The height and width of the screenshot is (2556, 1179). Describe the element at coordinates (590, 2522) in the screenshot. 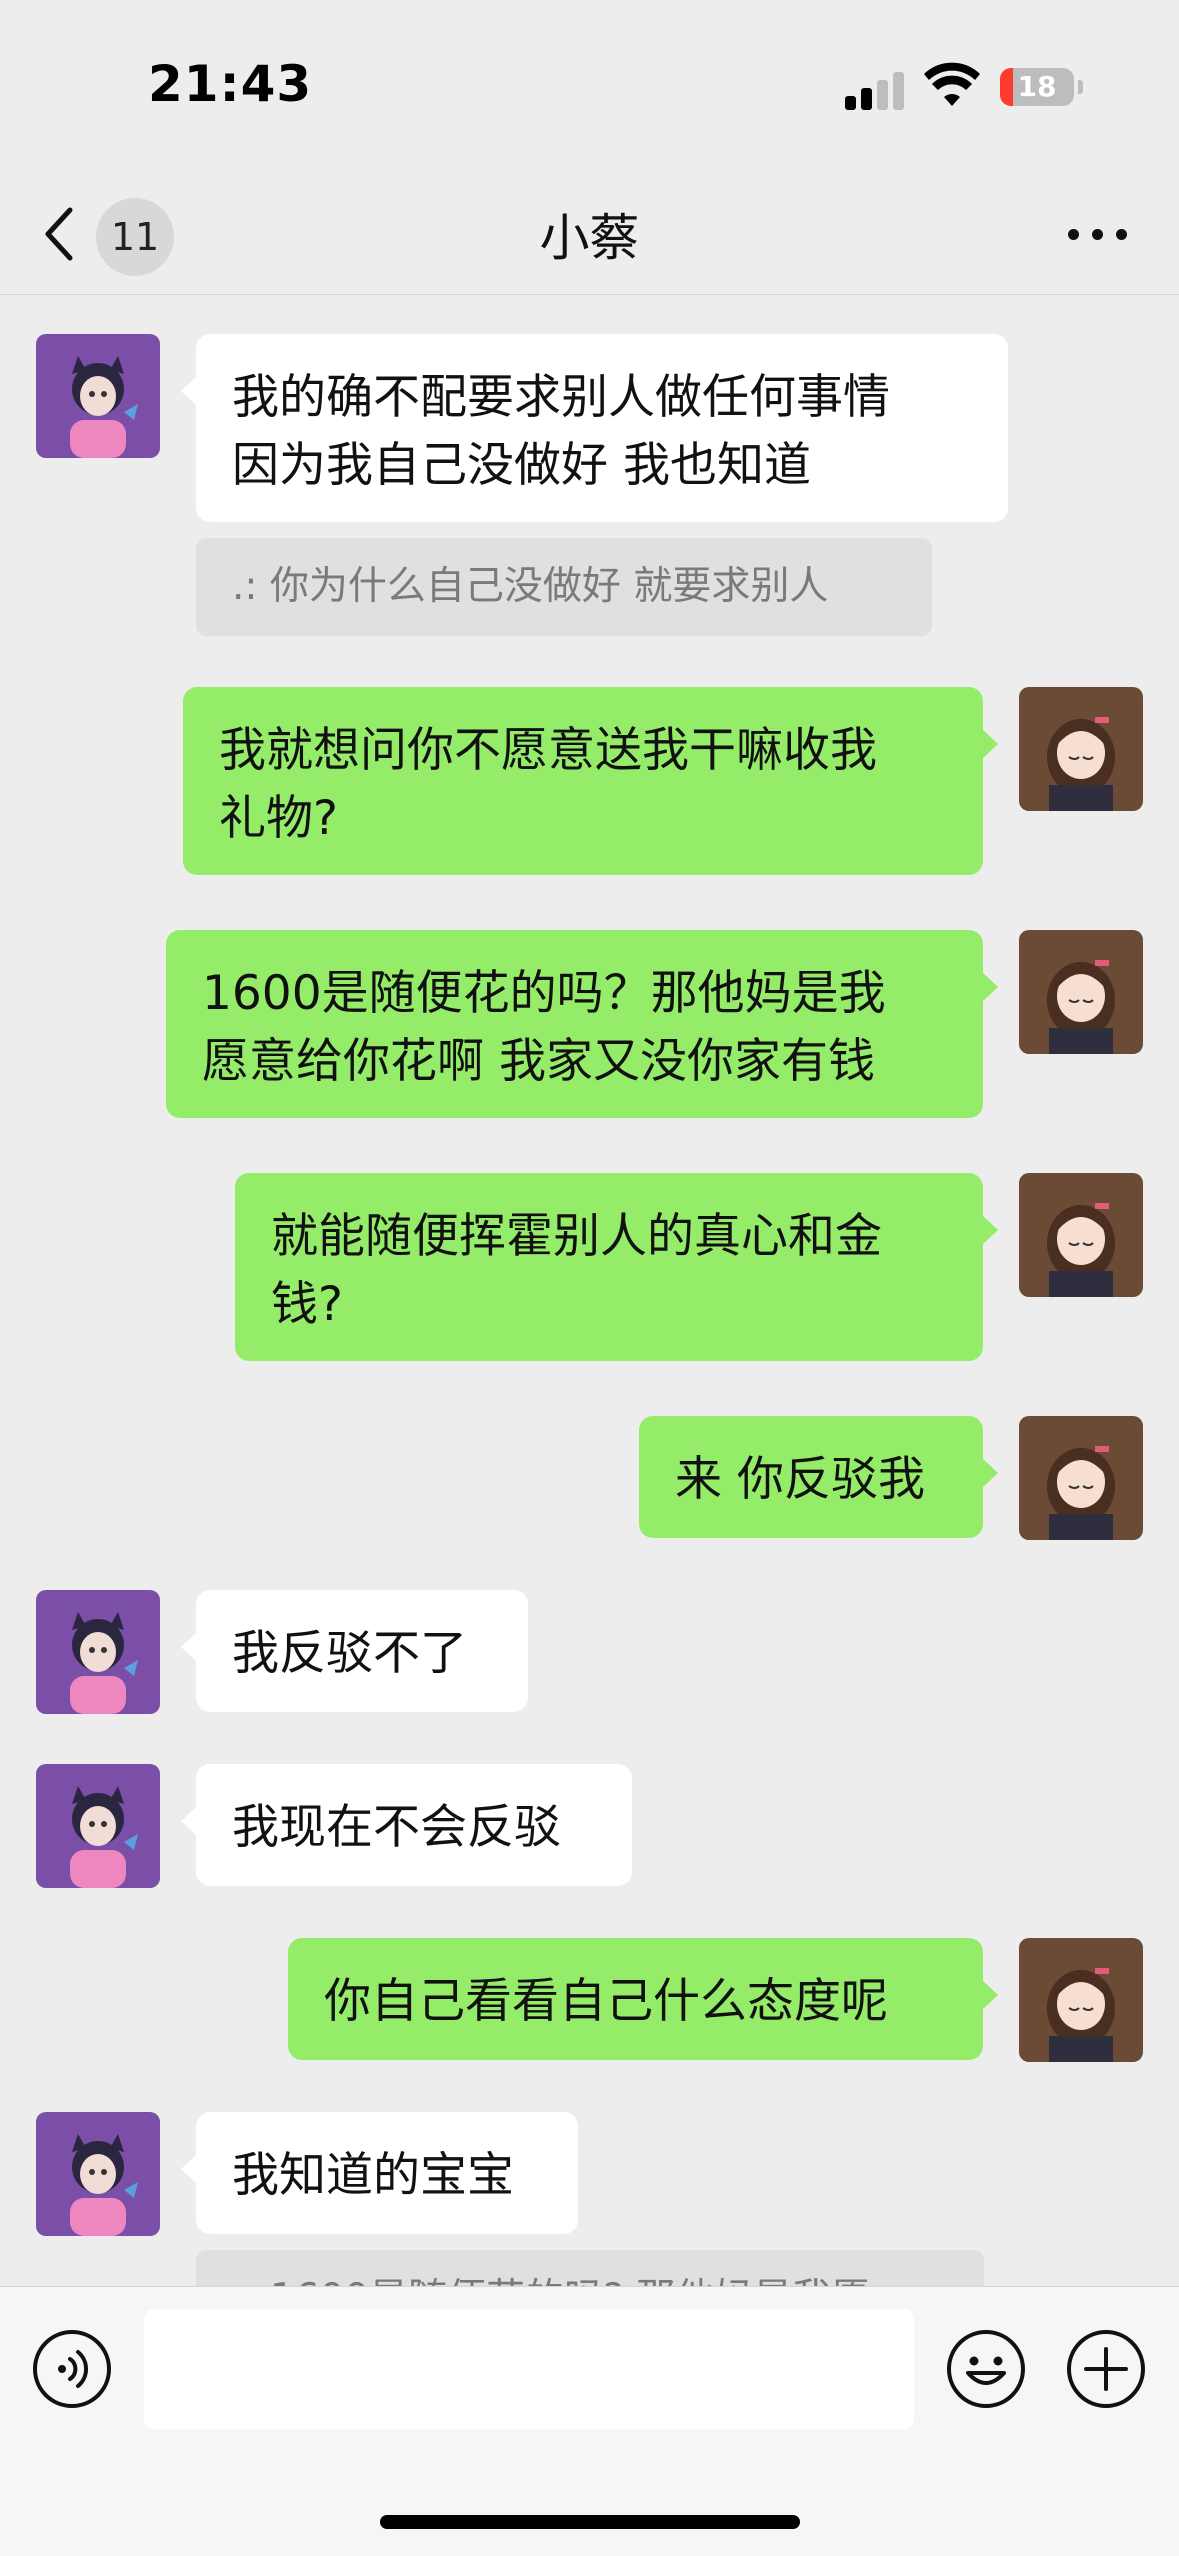

I see `home-indicator` at that location.